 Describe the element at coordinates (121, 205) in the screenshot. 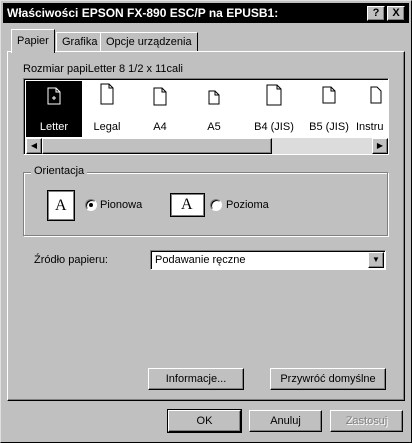

I see `portrait-label: Pionowa` at that location.